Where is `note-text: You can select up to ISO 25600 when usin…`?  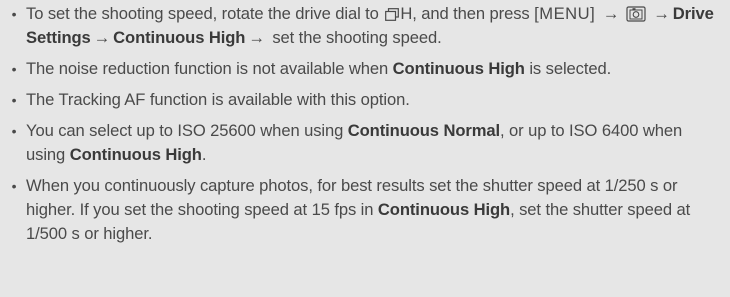 note-text: You can select up to ISO 25600 when usin… is located at coordinates (187, 130).